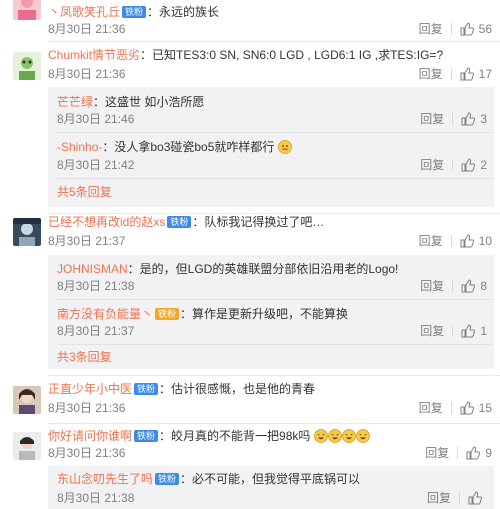  Describe the element at coordinates (84, 192) in the screenshot. I see `more-replies-link: 共5条回复` at that location.